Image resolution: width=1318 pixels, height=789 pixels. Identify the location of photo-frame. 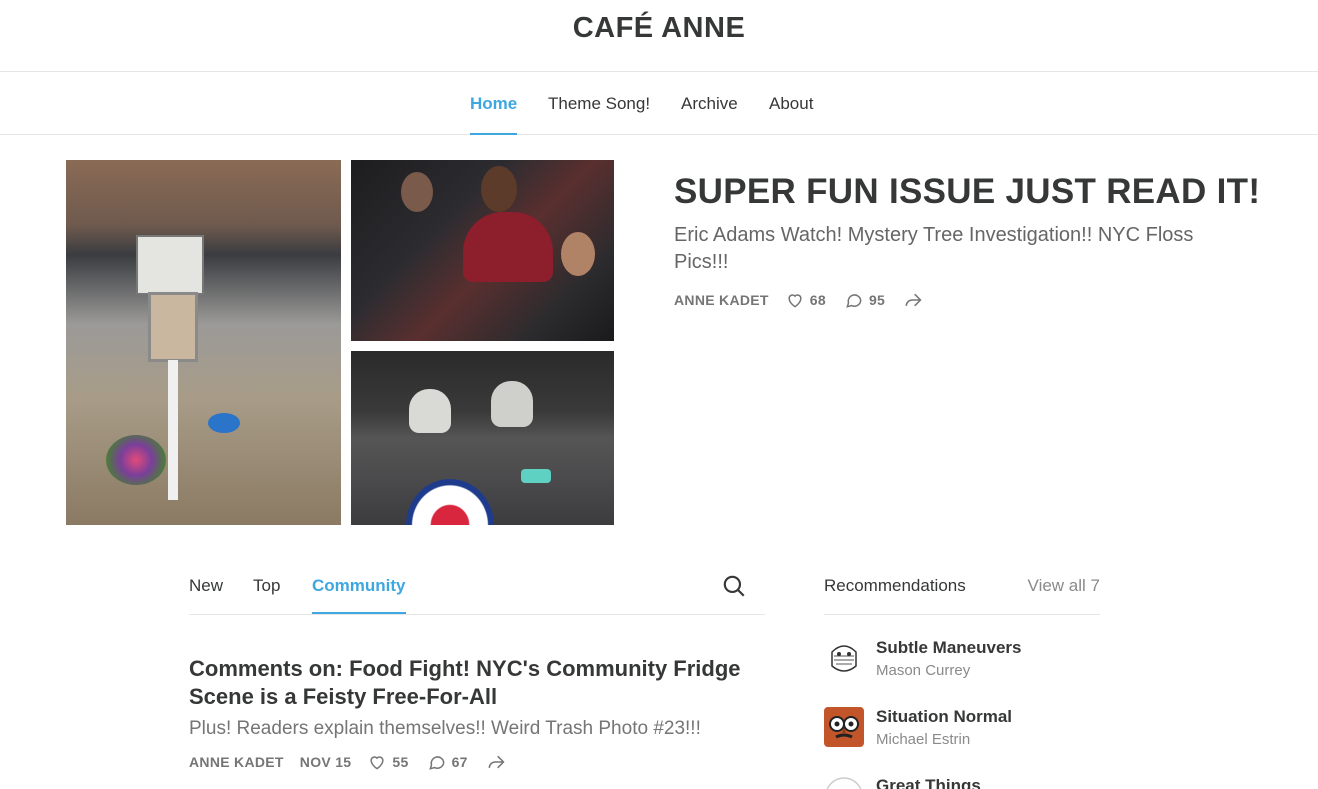
(173, 327).